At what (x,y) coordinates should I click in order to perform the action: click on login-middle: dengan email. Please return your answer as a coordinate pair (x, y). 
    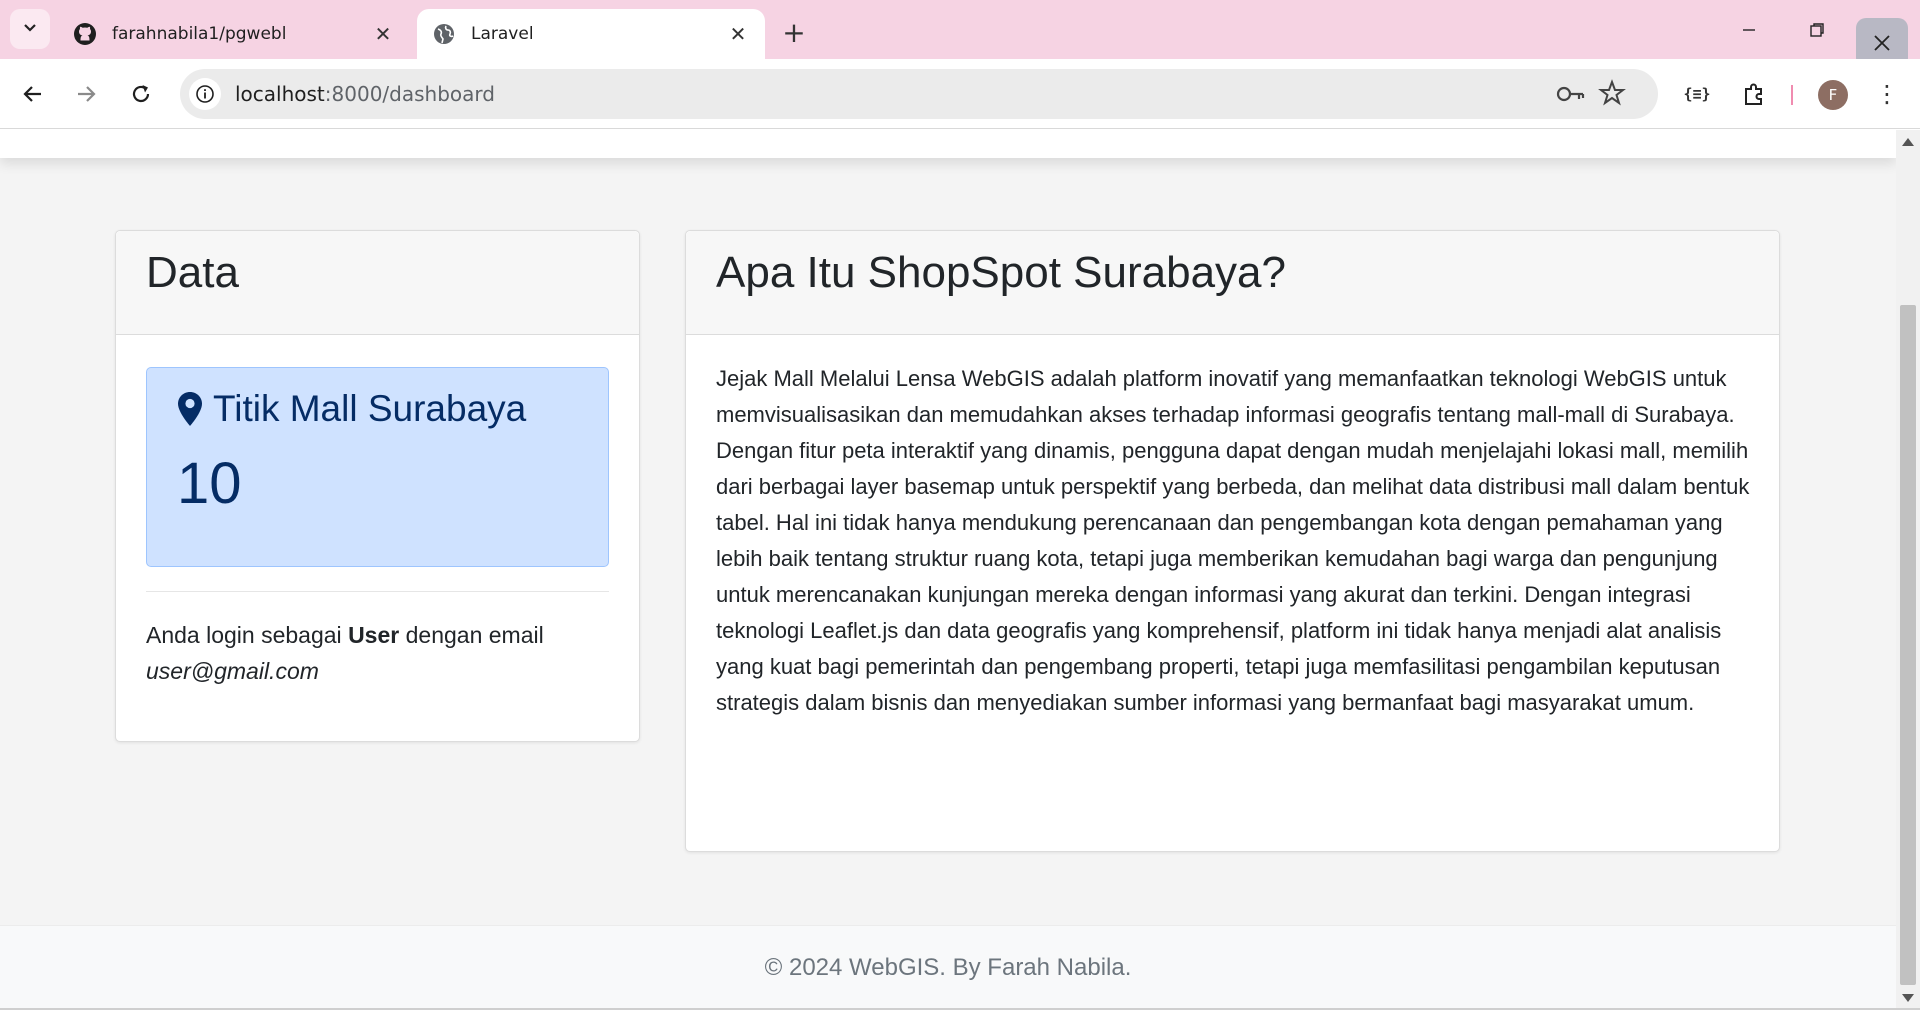
    Looking at the image, I should click on (474, 635).